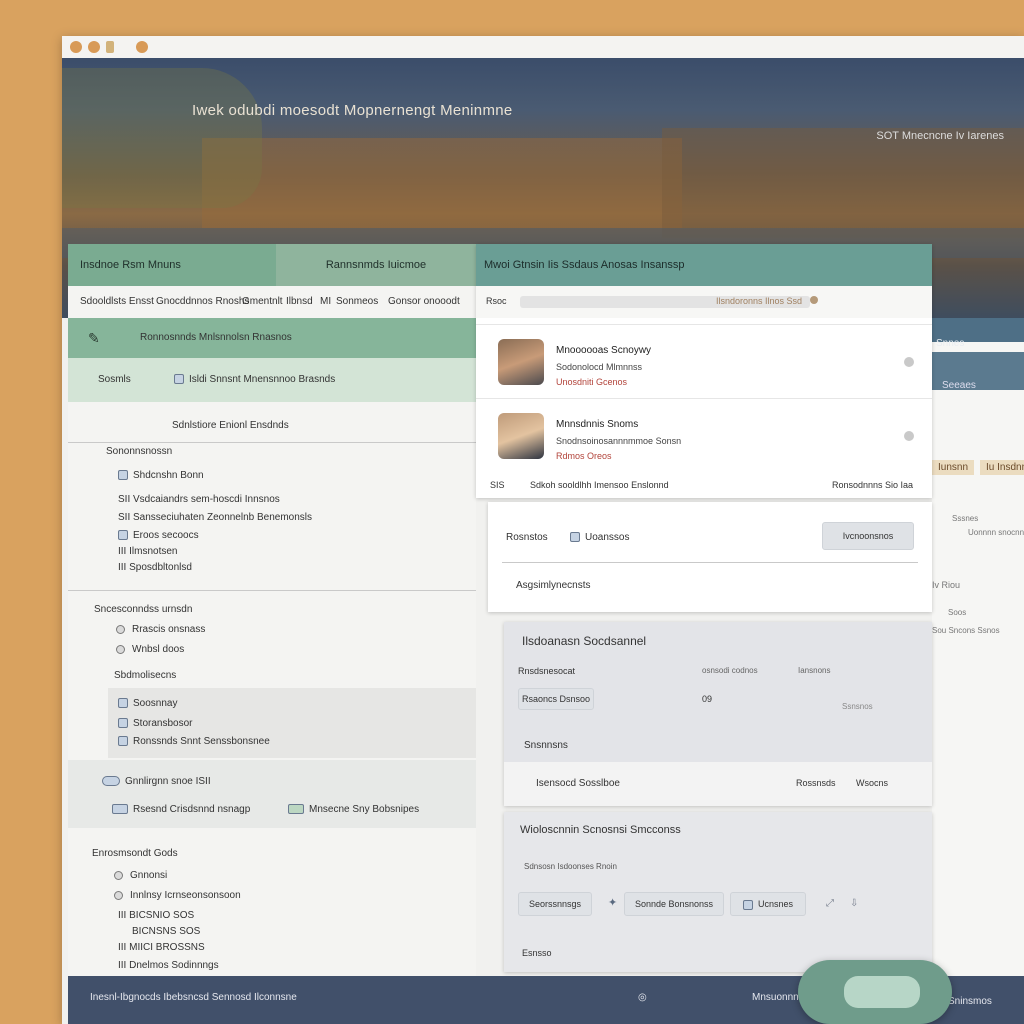 The height and width of the screenshot is (1024, 1024). What do you see at coordinates (599, 537) in the screenshot?
I see `card-item: Uoanssos` at bounding box center [599, 537].